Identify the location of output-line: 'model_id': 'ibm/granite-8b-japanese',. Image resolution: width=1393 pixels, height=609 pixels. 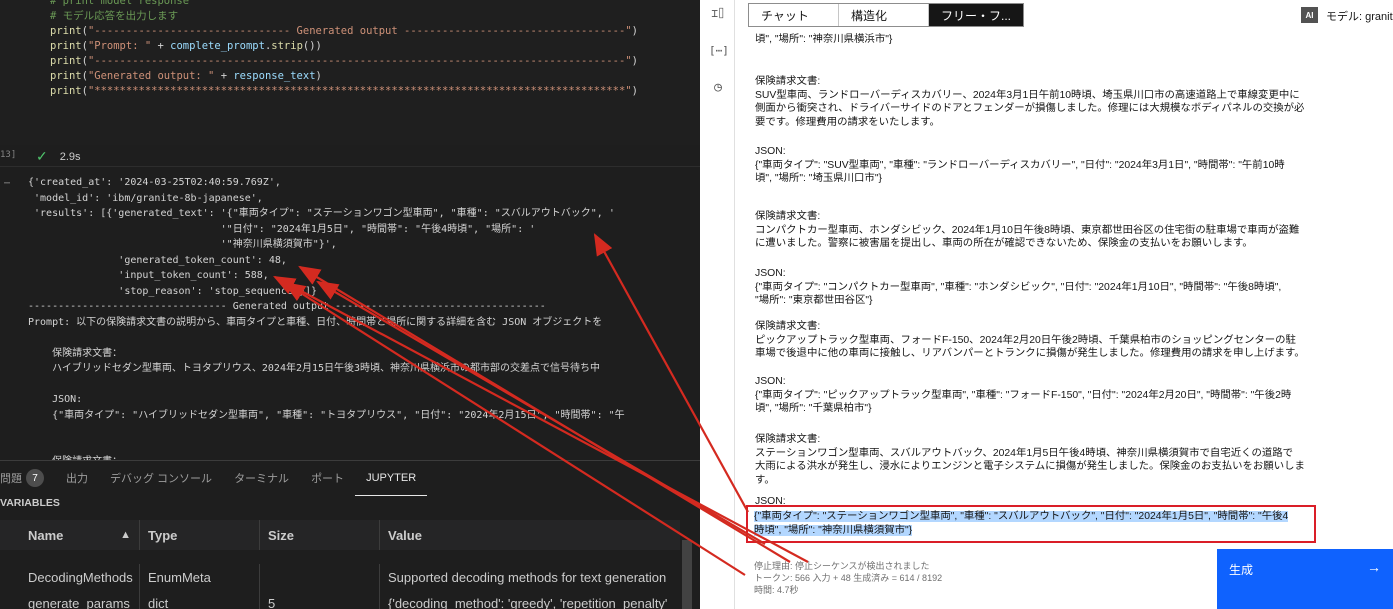
(145, 198).